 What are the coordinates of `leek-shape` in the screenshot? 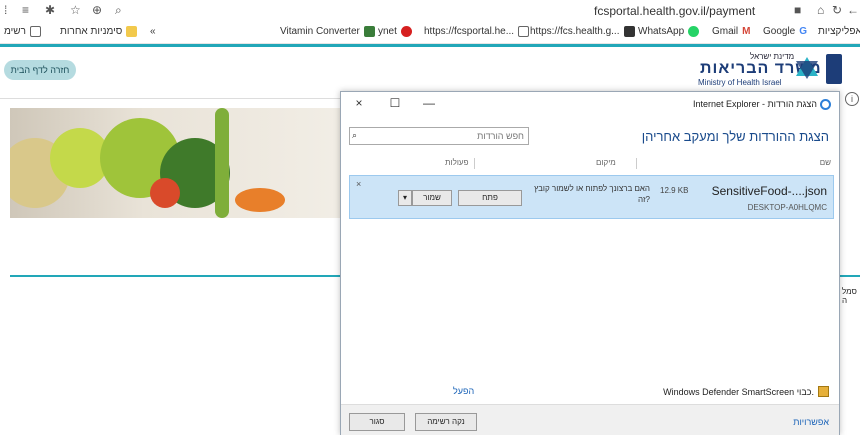 It's located at (222, 163).